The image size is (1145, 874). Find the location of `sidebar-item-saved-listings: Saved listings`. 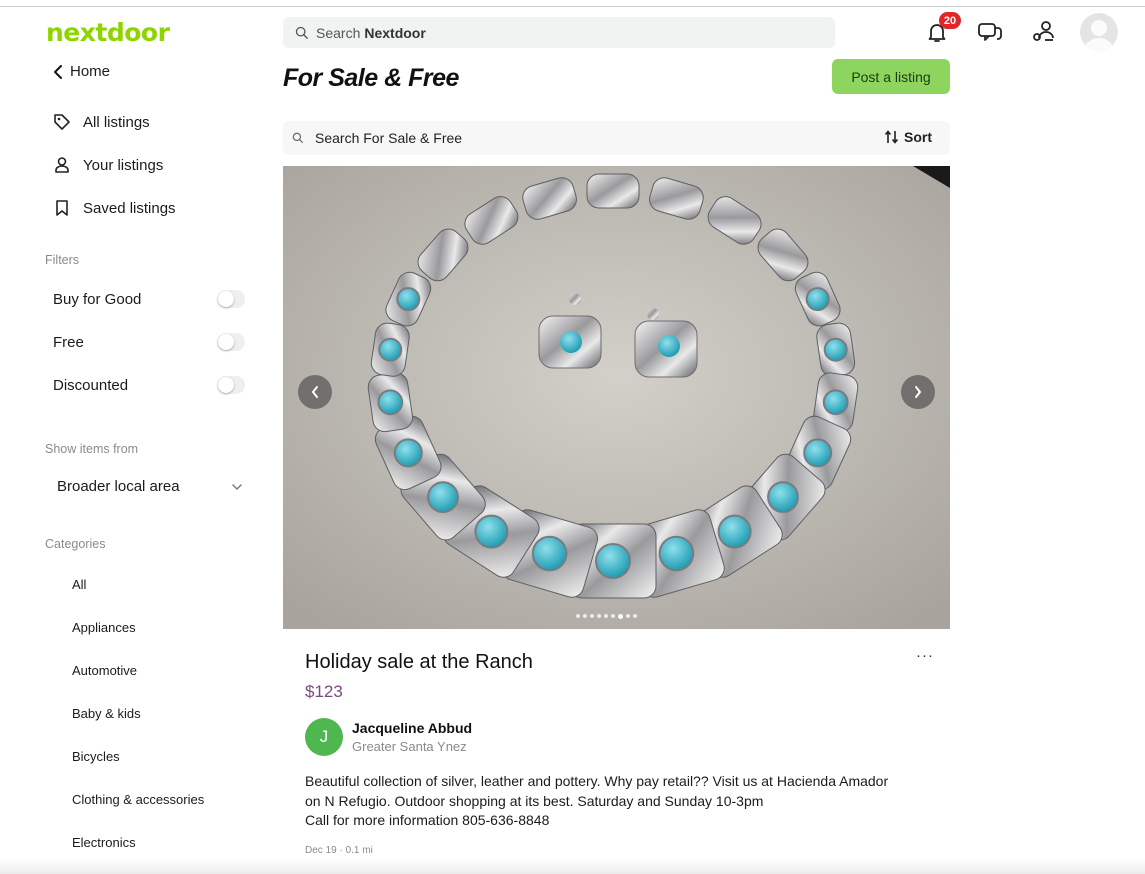

sidebar-item-saved-listings: Saved listings is located at coordinates (114, 208).